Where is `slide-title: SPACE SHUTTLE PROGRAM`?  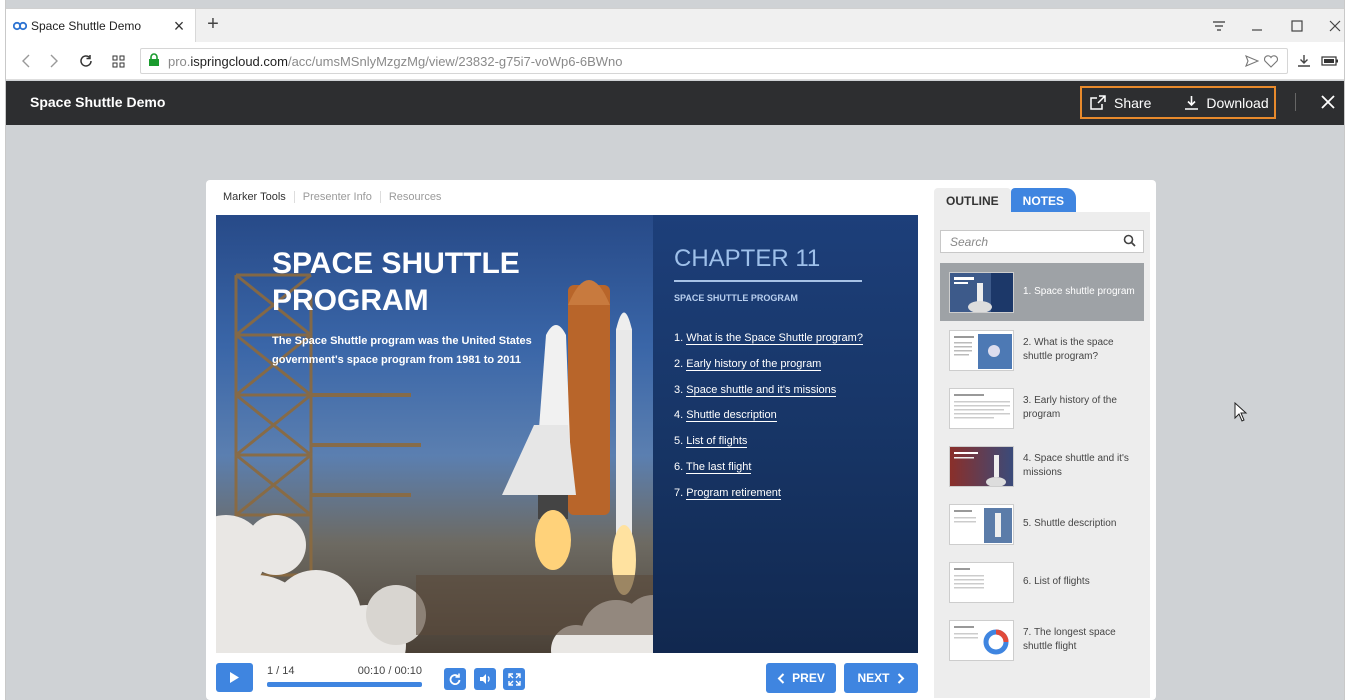 slide-title: SPACE SHUTTLE PROGRAM is located at coordinates (396, 282).